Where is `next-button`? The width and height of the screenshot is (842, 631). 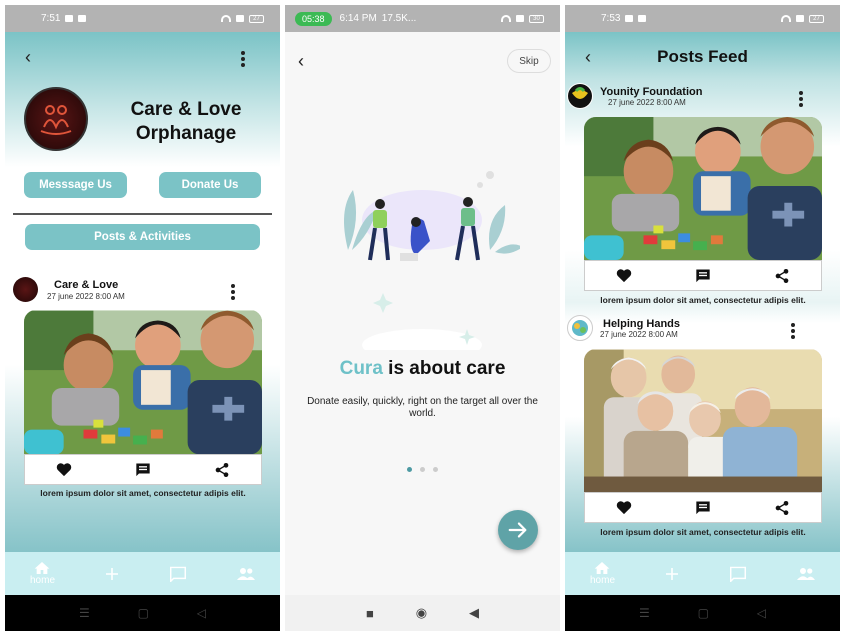
next-button is located at coordinates (518, 530).